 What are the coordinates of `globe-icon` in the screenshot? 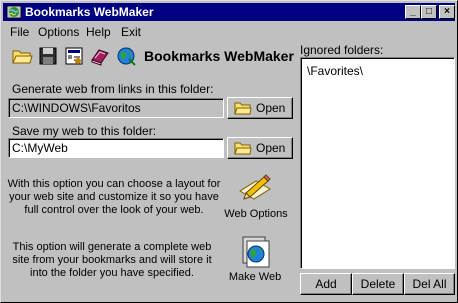 It's located at (126, 56).